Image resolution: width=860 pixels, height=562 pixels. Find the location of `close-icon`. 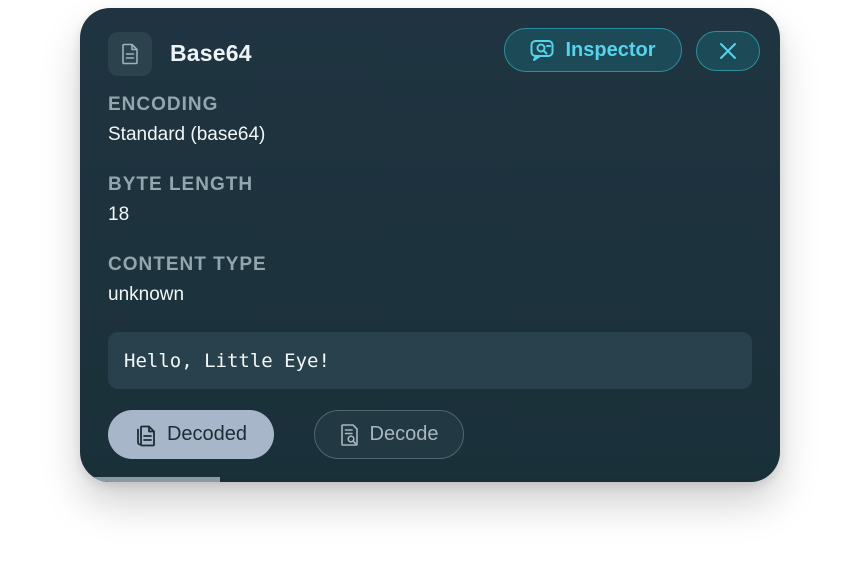

close-icon is located at coordinates (728, 51).